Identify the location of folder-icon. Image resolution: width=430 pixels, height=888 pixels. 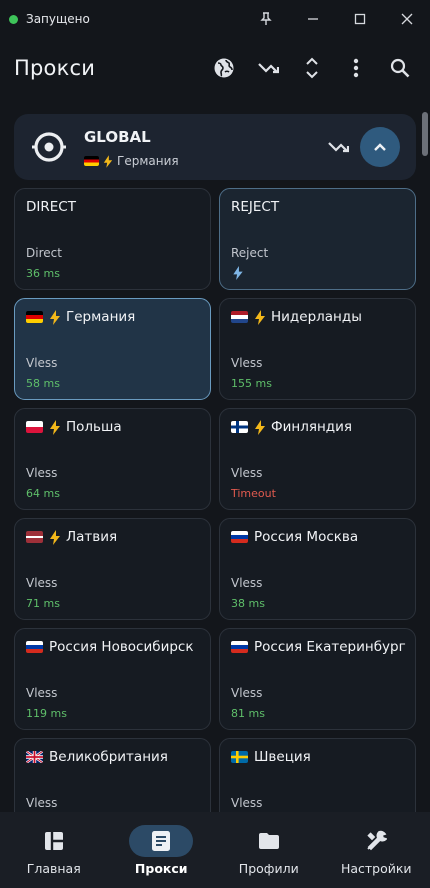
(269, 841).